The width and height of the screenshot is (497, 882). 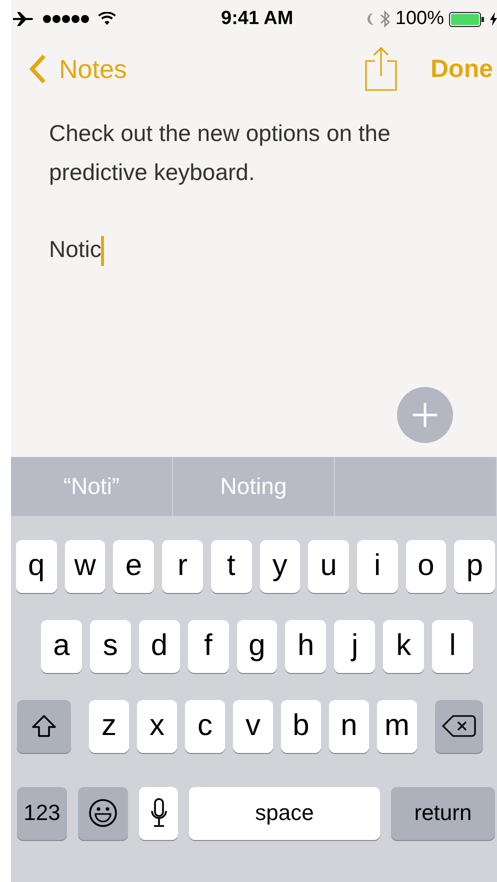 I want to click on shift-key, so click(x=44, y=726).